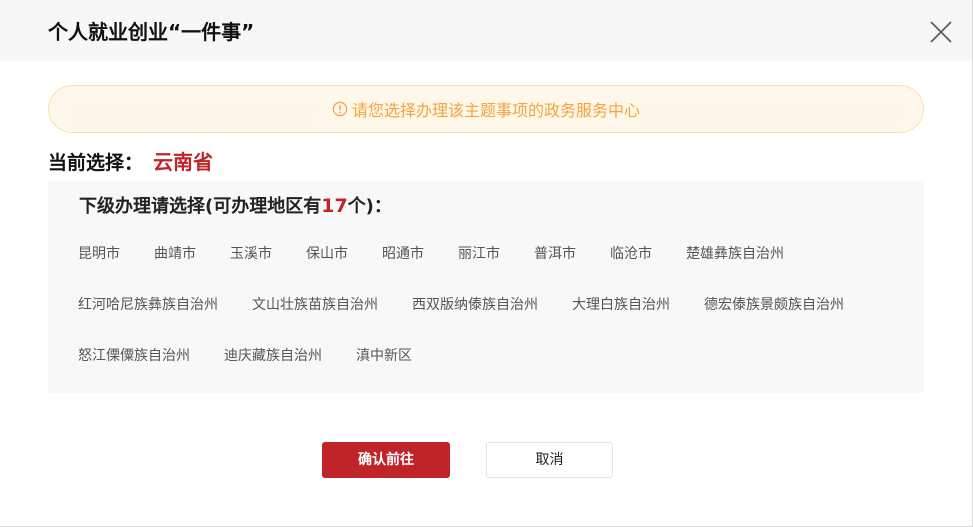 The image size is (973, 527). Describe the element at coordinates (631, 254) in the screenshot. I see `region-item: 临沧市` at that location.